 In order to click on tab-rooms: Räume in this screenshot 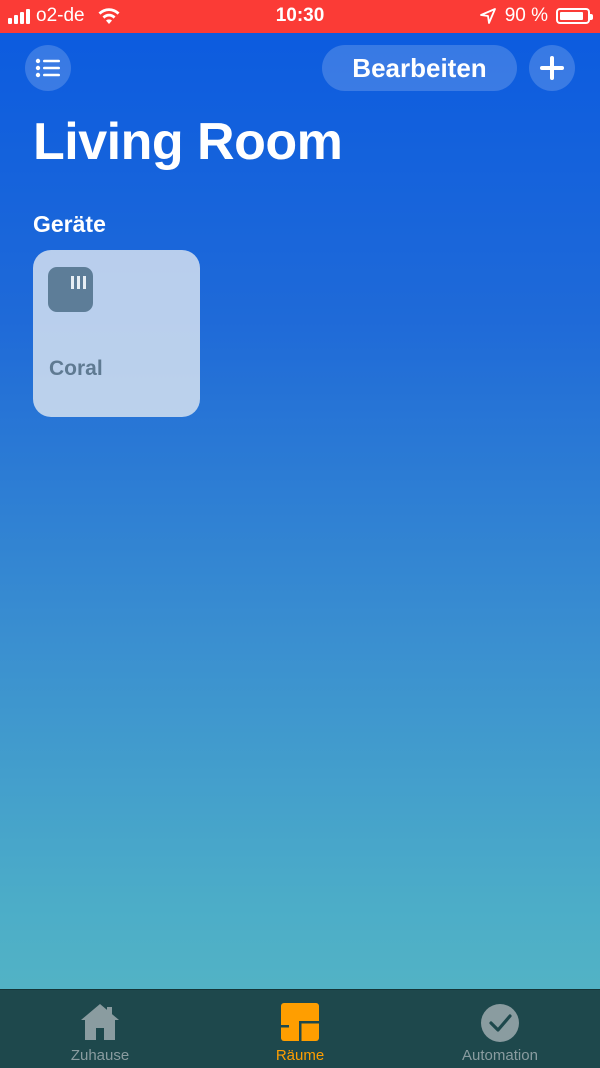, I will do `click(300, 1029)`.